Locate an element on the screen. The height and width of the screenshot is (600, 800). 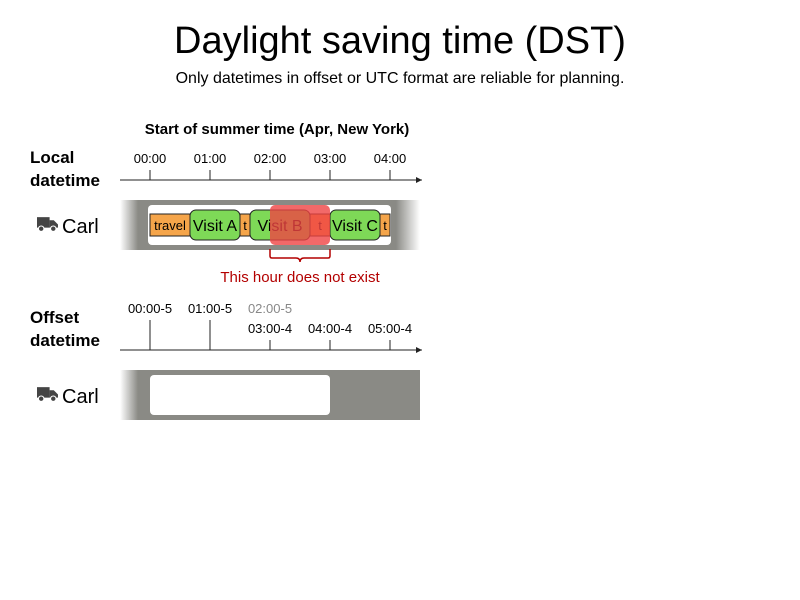
local-axis-label-line2: datetime is located at coordinates (65, 180).